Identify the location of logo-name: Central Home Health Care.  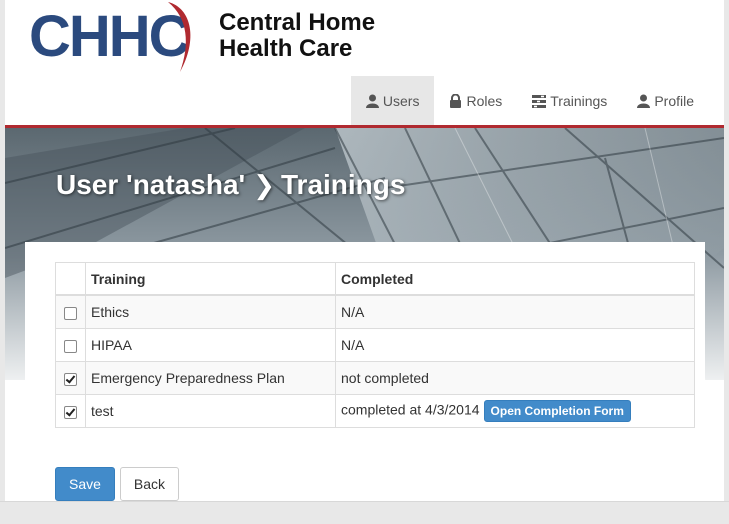
(297, 36).